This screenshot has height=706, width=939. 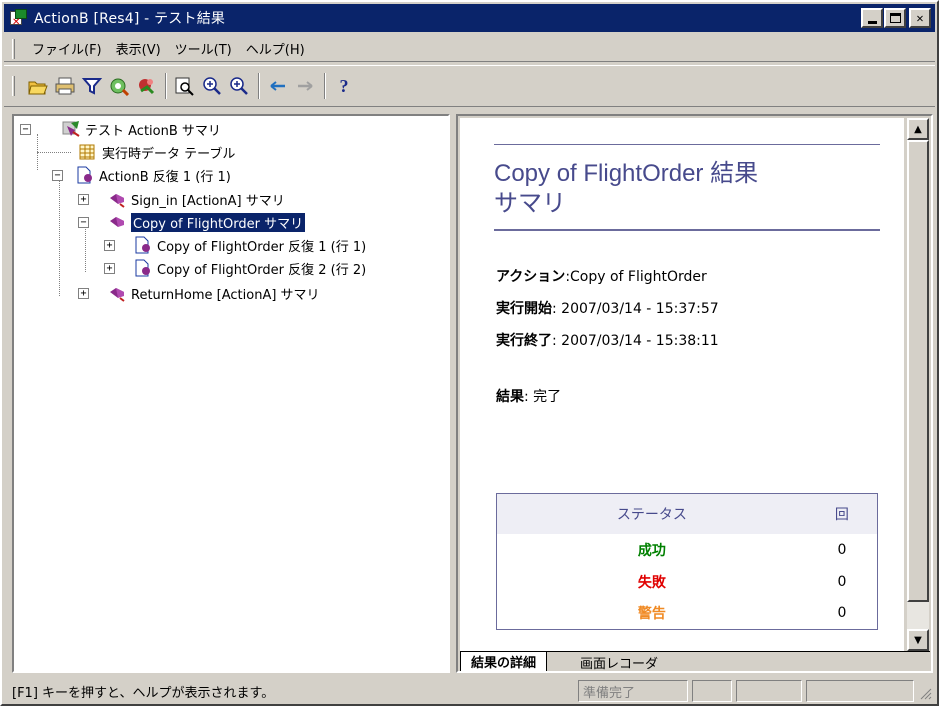 I want to click on status-bar: [F1] キーを押すと、ヘルプが表示されます。 準備完了, so click(x=469, y=691).